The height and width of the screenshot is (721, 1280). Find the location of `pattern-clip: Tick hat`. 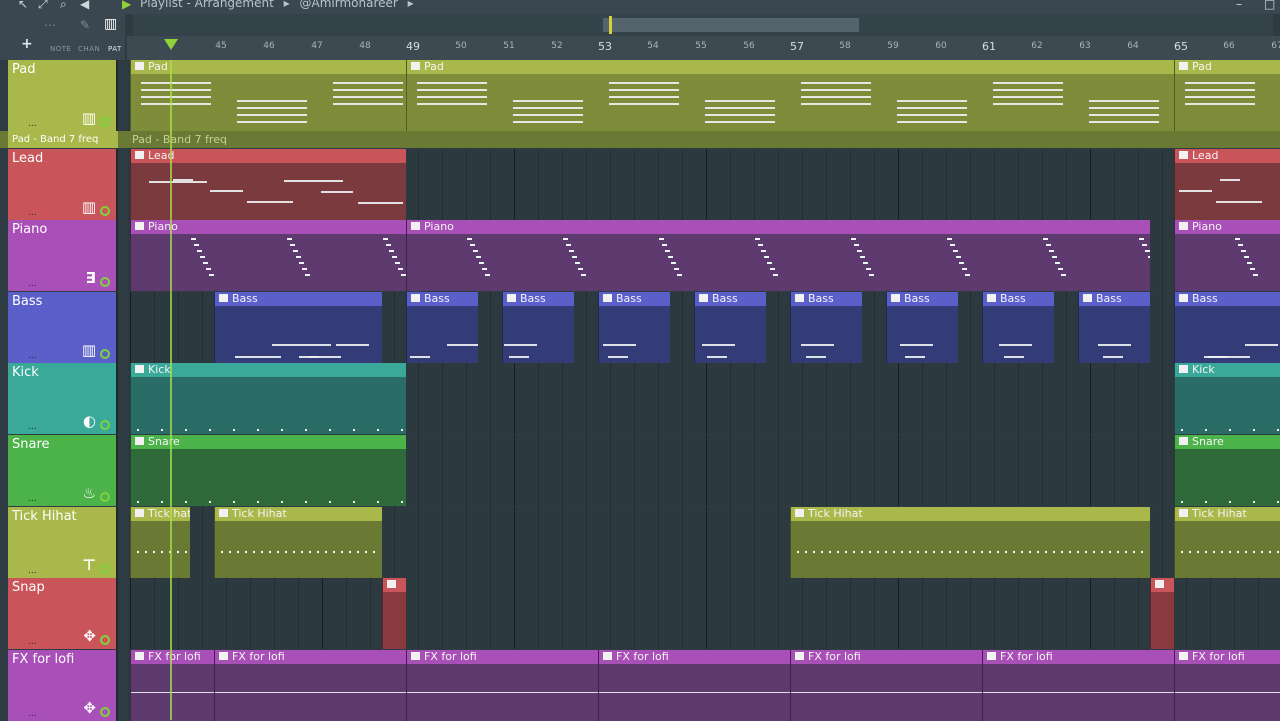

pattern-clip: Tick hat is located at coordinates (160, 542).